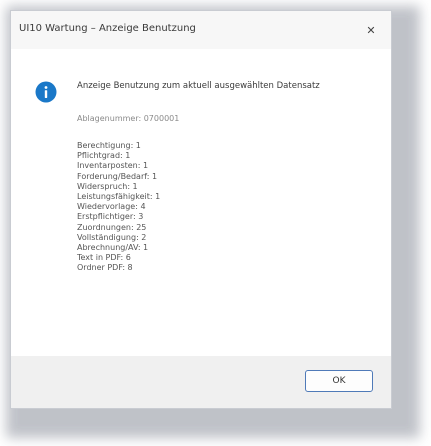 This screenshot has width=431, height=446. What do you see at coordinates (339, 381) in the screenshot?
I see `ok-button: OK` at bounding box center [339, 381].